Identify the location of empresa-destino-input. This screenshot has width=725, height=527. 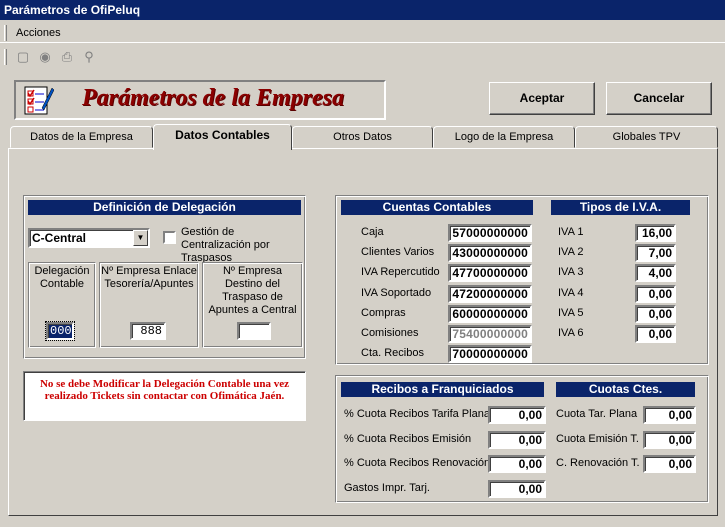
(254, 331).